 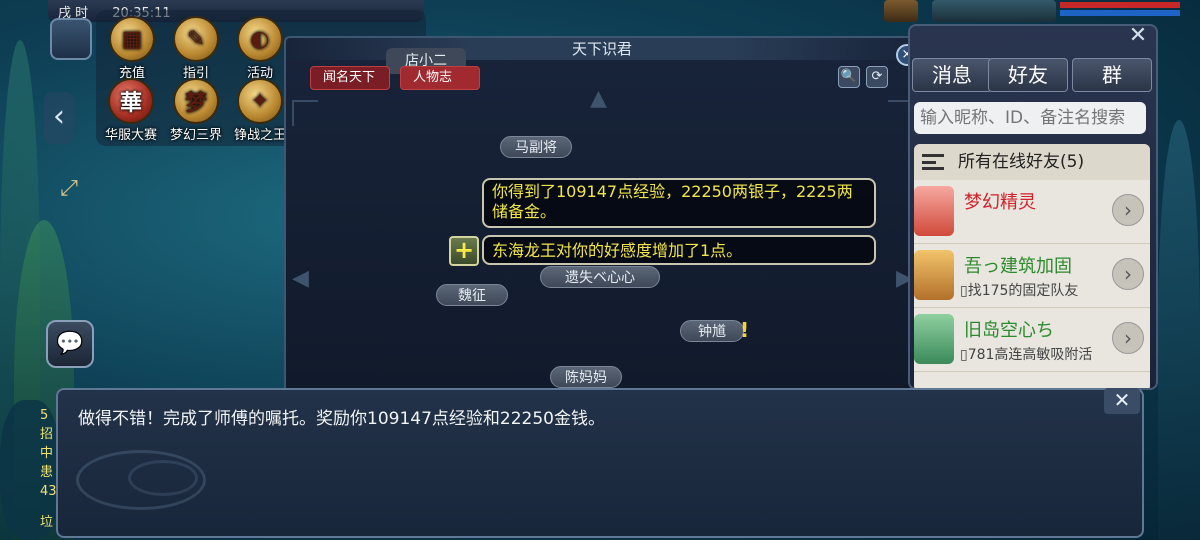 I want to click on target-portrait, so click(x=994, y=11).